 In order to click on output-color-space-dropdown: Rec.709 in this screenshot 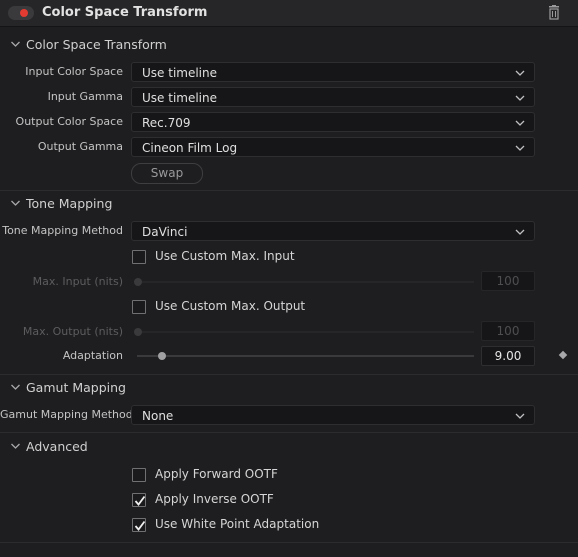, I will do `click(333, 122)`.